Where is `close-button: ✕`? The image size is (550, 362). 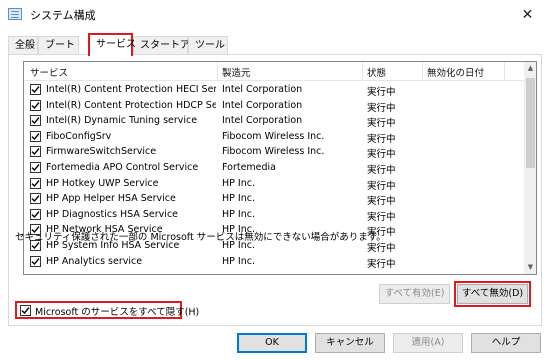
close-button: ✕ is located at coordinates (527, 15).